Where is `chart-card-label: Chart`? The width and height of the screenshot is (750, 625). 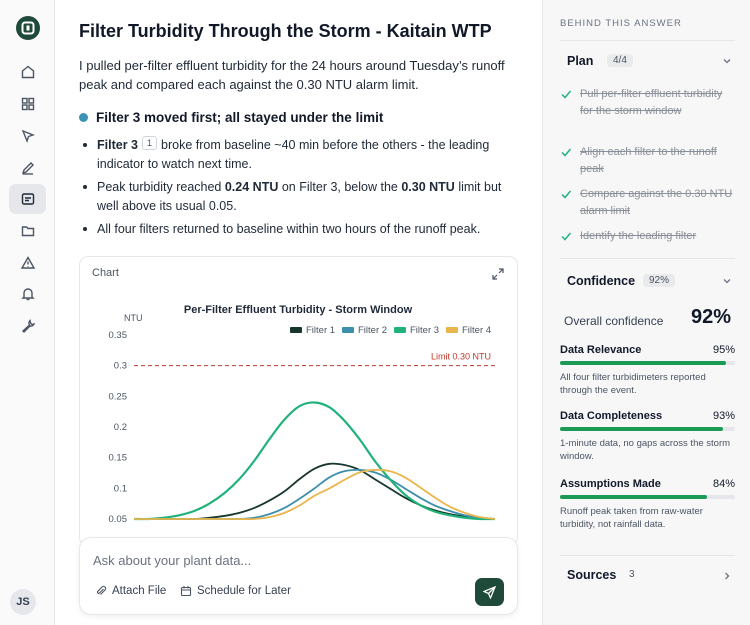 chart-card-label: Chart is located at coordinates (105, 273).